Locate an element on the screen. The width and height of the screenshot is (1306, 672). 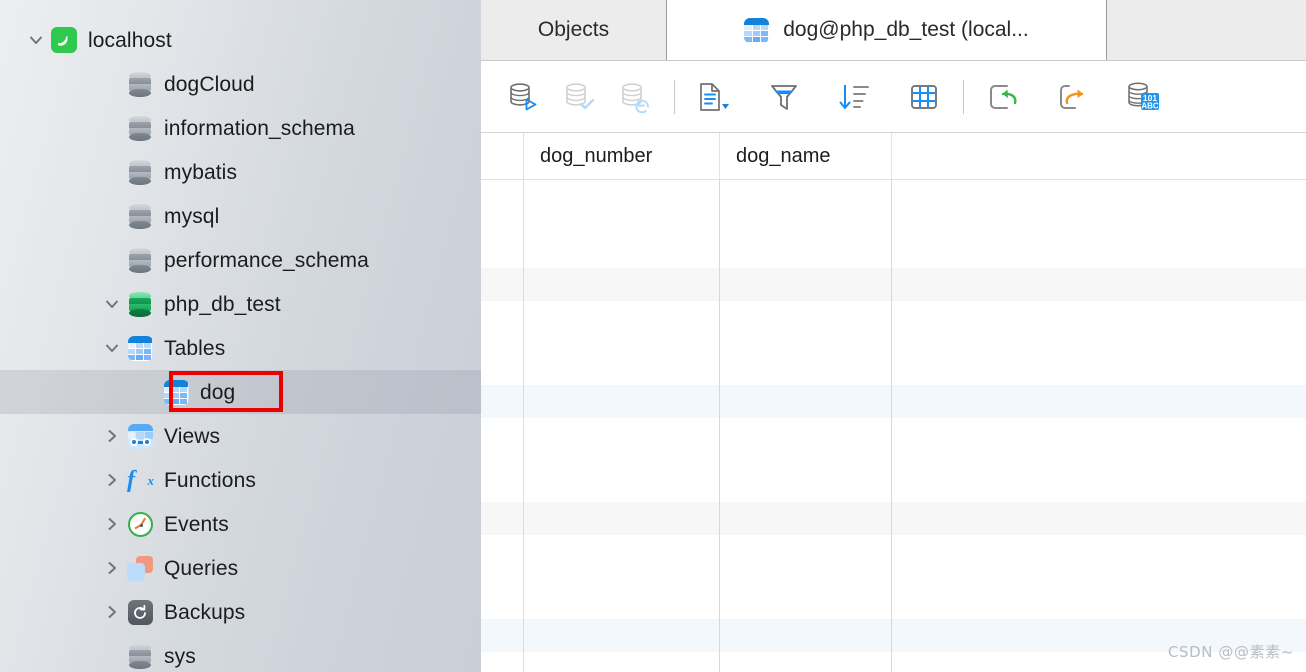
rollback-button is located at coordinates (635, 97).